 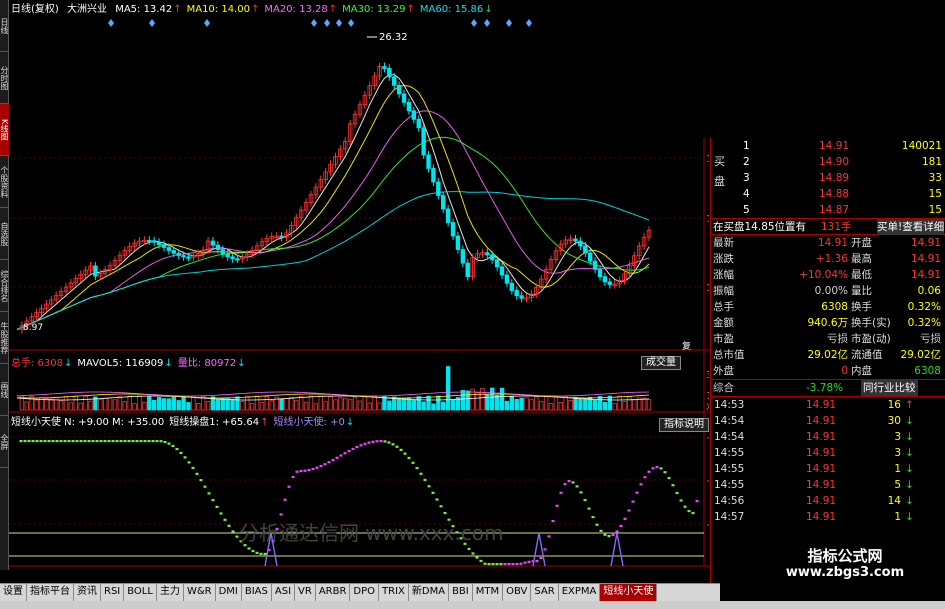 I want to click on indicator-label: 短线小天使: +0, so click(x=309, y=422).